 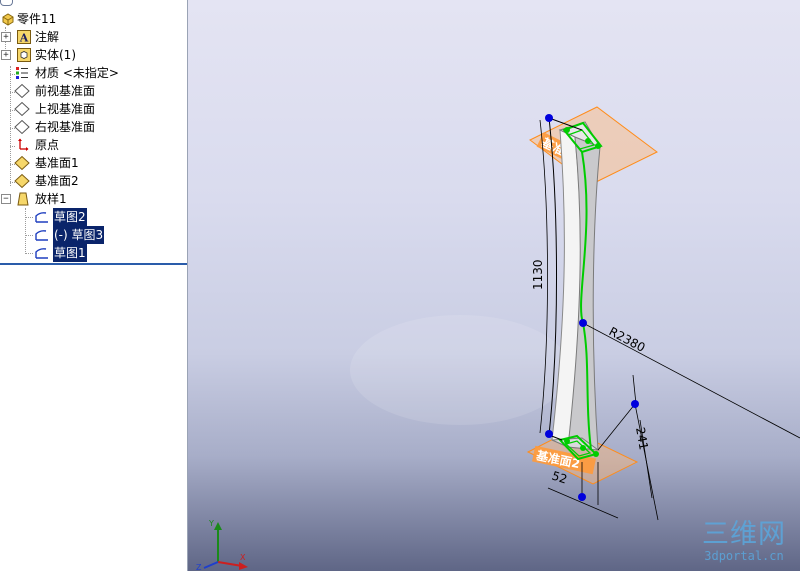 What do you see at coordinates (93, 264) in the screenshot?
I see `panel-divider` at bounding box center [93, 264].